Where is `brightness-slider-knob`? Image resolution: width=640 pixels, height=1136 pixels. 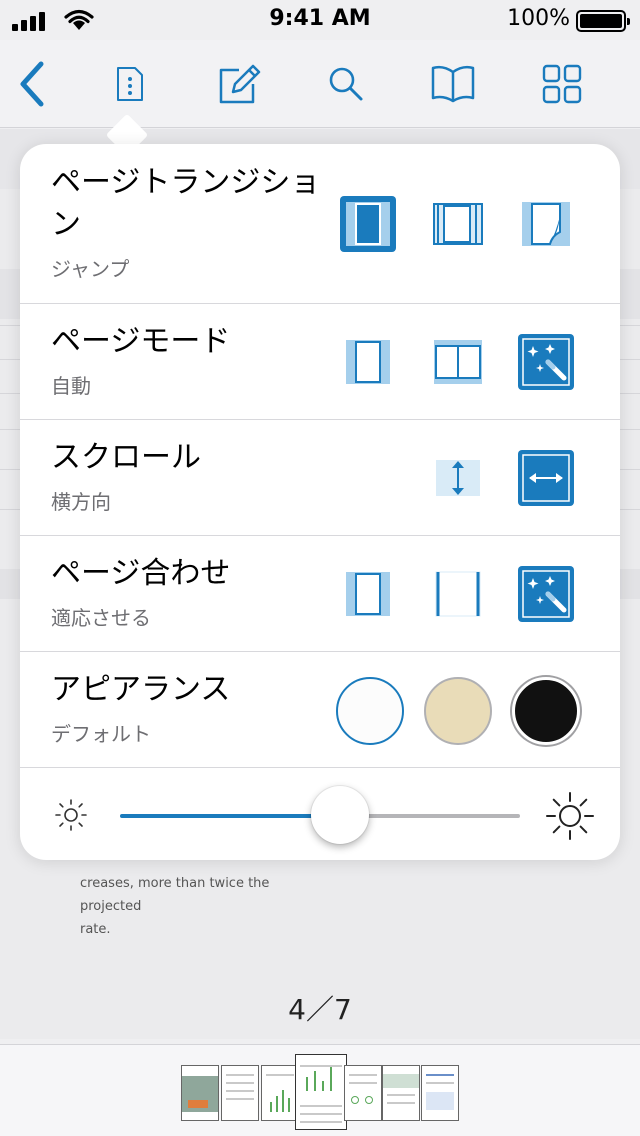 brightness-slider-knob is located at coordinates (340, 815).